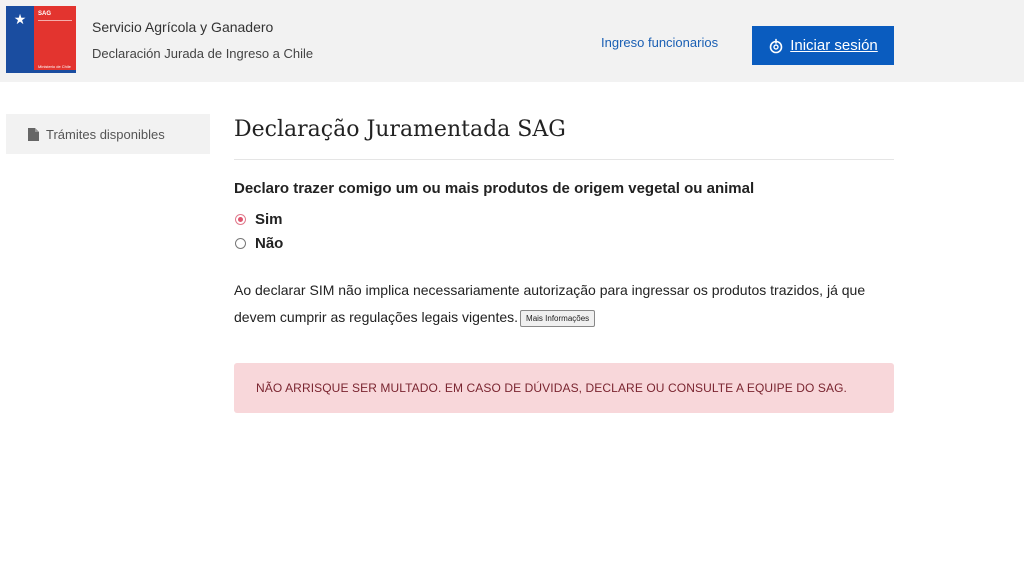 The image size is (1024, 576). What do you see at coordinates (20, 39) in the screenshot?
I see `logo-blue-band: ★` at bounding box center [20, 39].